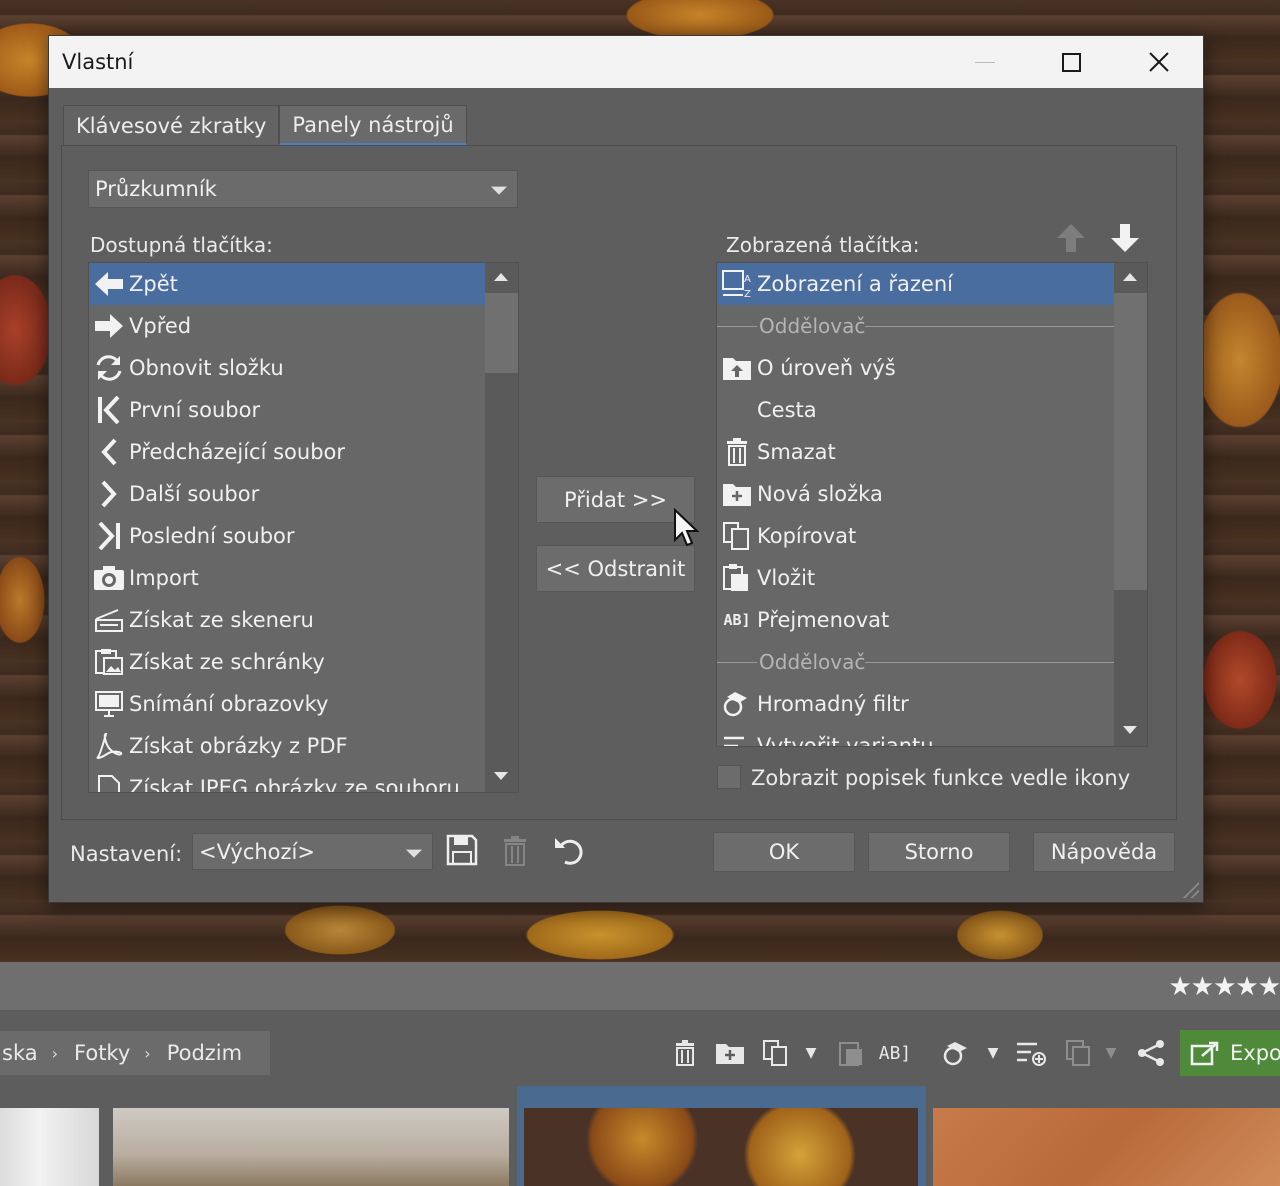  What do you see at coordinates (287, 368) in the screenshot?
I see `list-item: Obnovit složku` at bounding box center [287, 368].